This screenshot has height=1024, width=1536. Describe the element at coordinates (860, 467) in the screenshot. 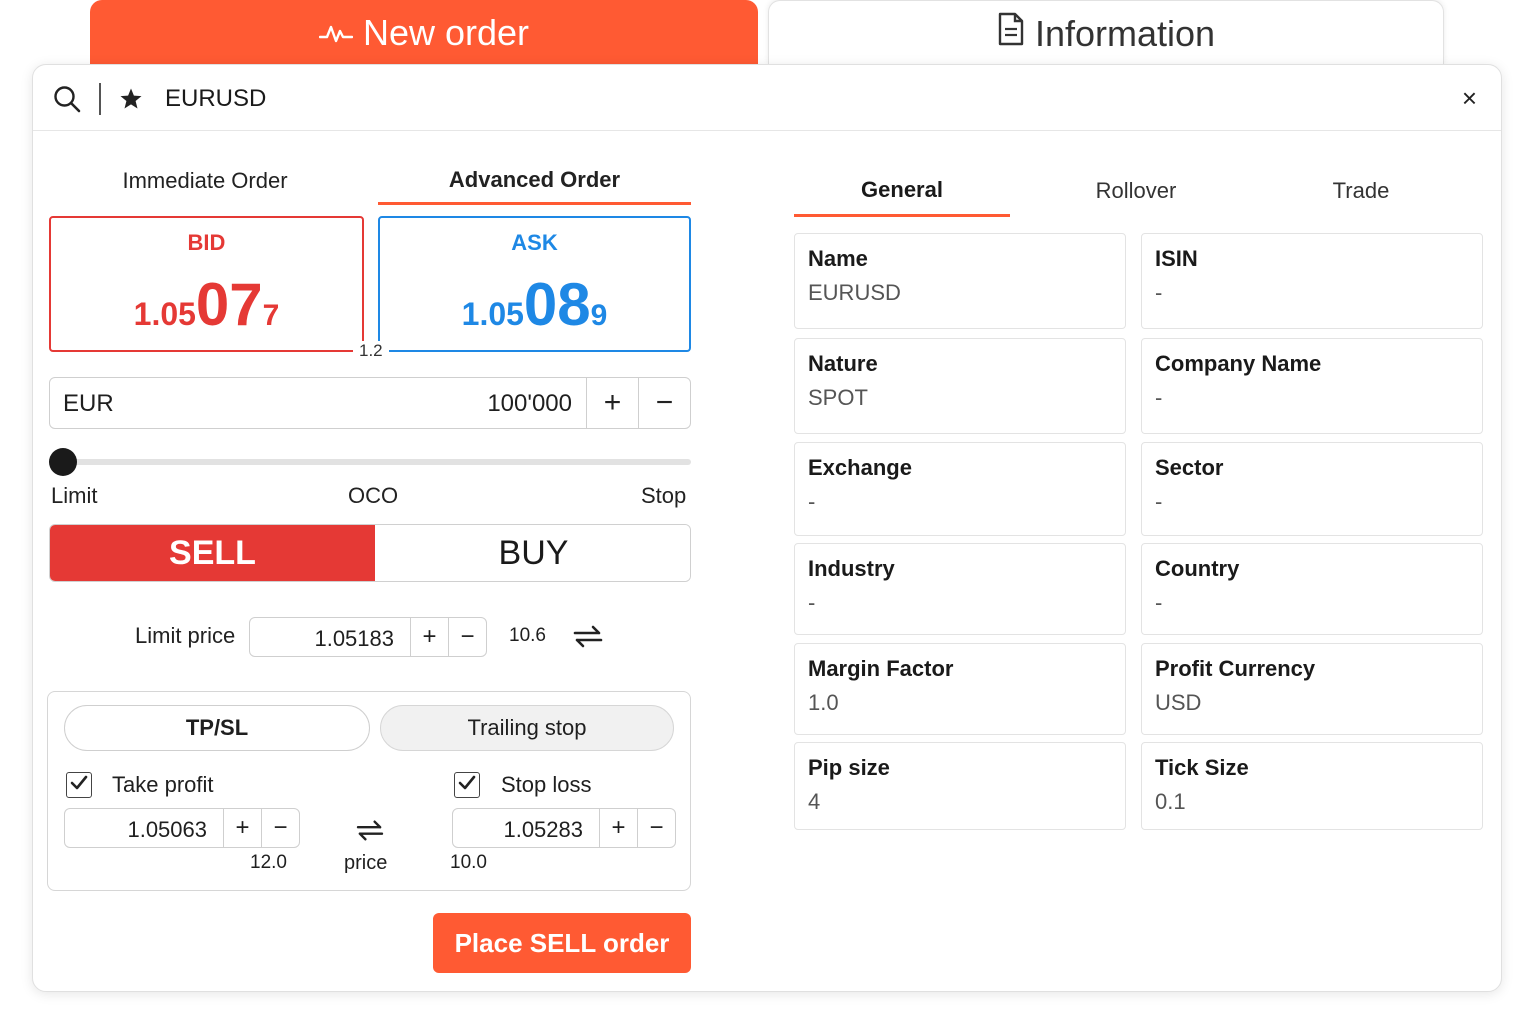

I see `info-card-title: Exchange` at that location.